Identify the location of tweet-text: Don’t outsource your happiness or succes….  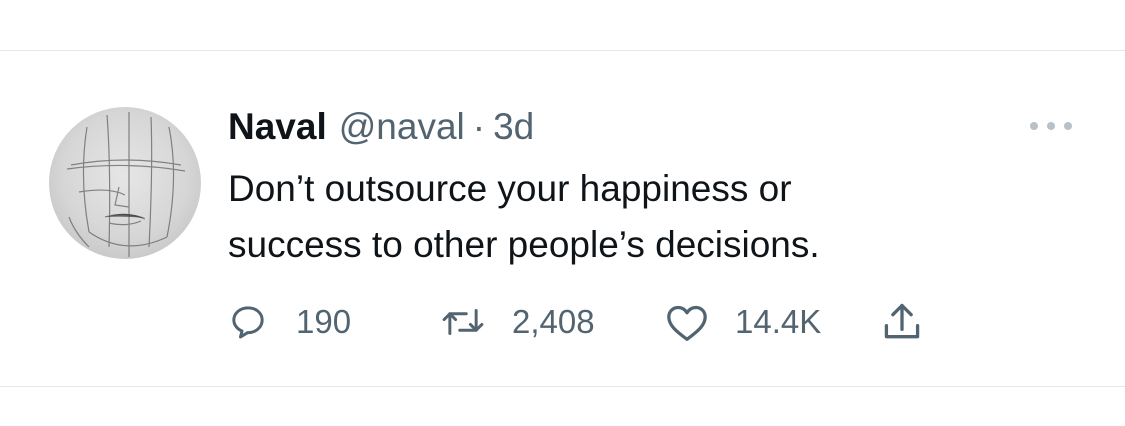
(524, 216).